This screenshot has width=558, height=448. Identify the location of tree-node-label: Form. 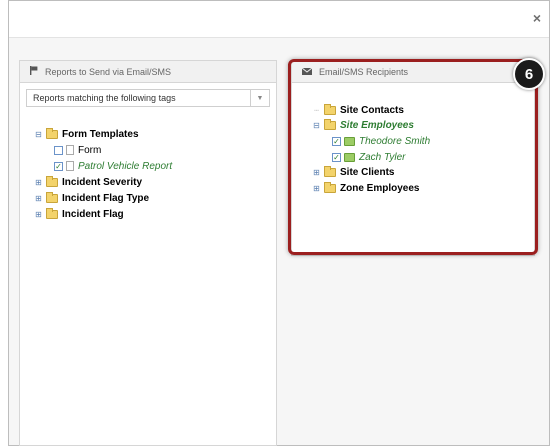
(90, 150).